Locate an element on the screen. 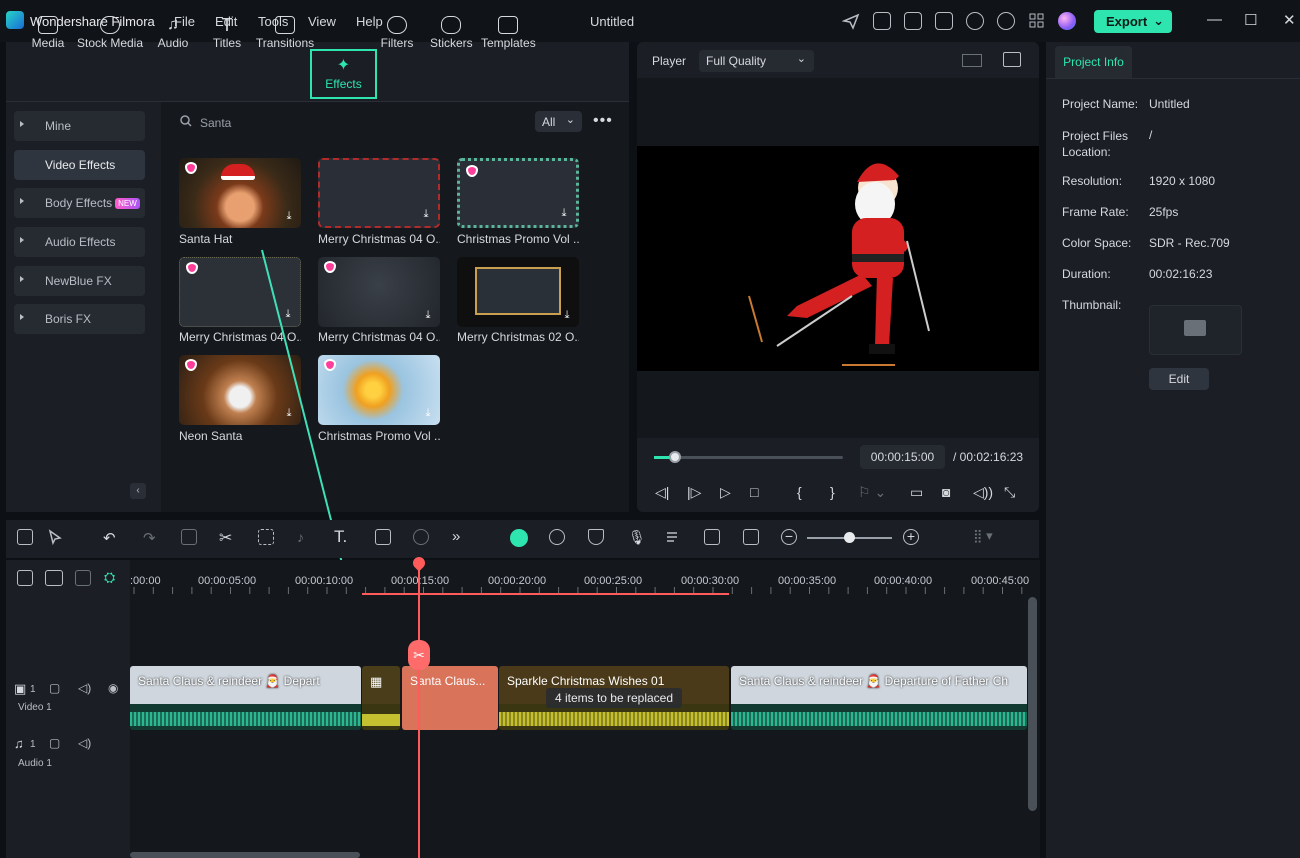 The image size is (1300, 858). crop-icon is located at coordinates (266, 537).